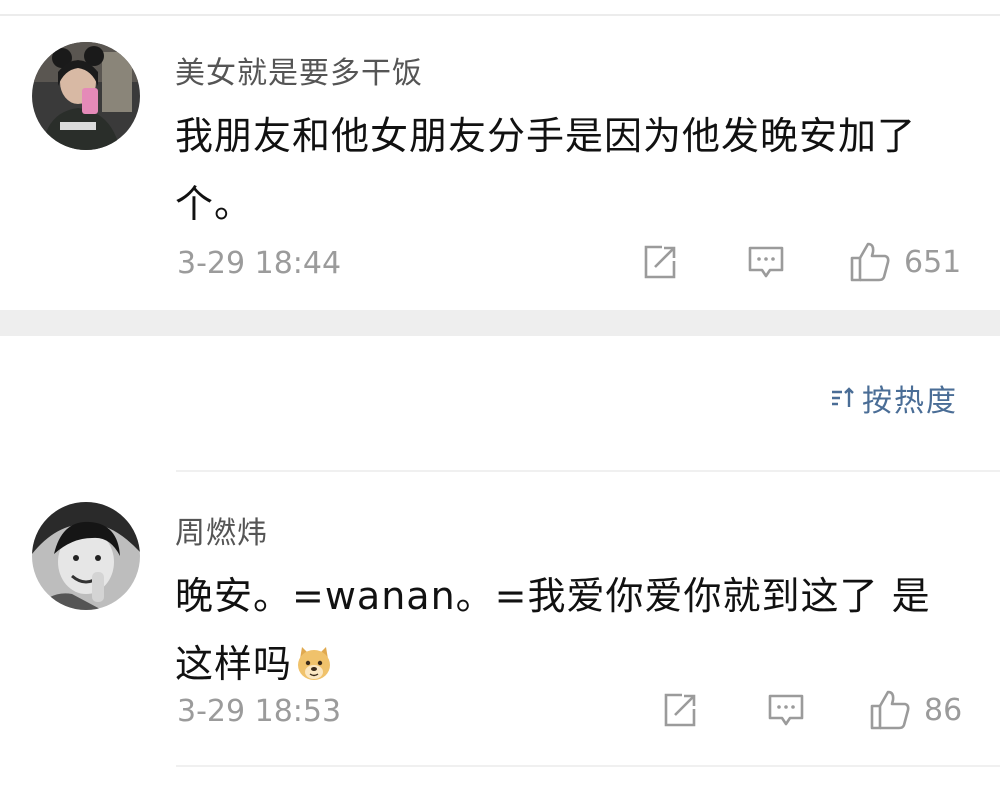 This screenshot has width=1000, height=794. Describe the element at coordinates (500, 15) in the screenshot. I see `top-divider` at that location.